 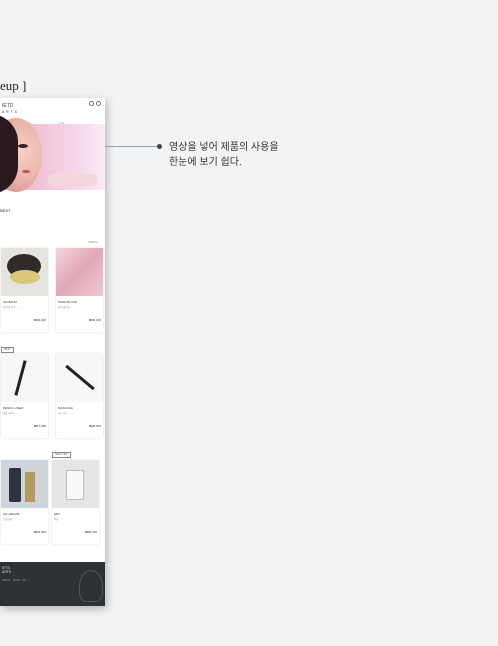 What do you see at coordinates (159, 146) in the screenshot?
I see `callout-dot` at bounding box center [159, 146].